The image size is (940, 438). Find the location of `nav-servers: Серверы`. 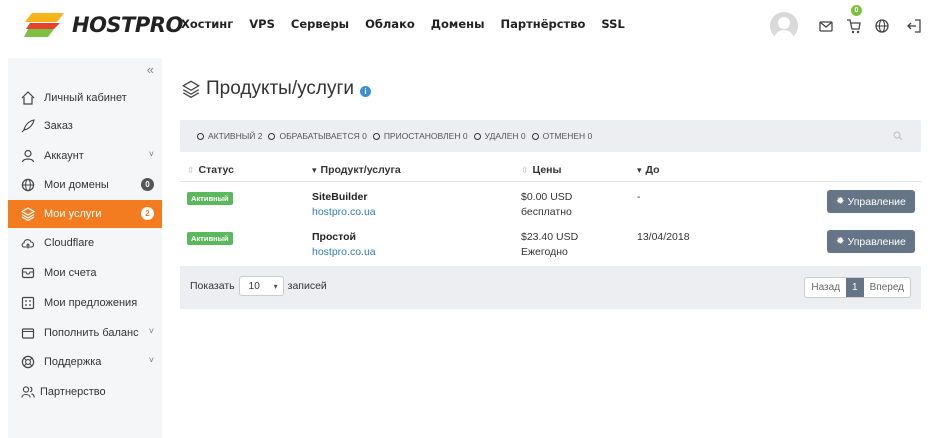

nav-servers: Серверы is located at coordinates (320, 24).